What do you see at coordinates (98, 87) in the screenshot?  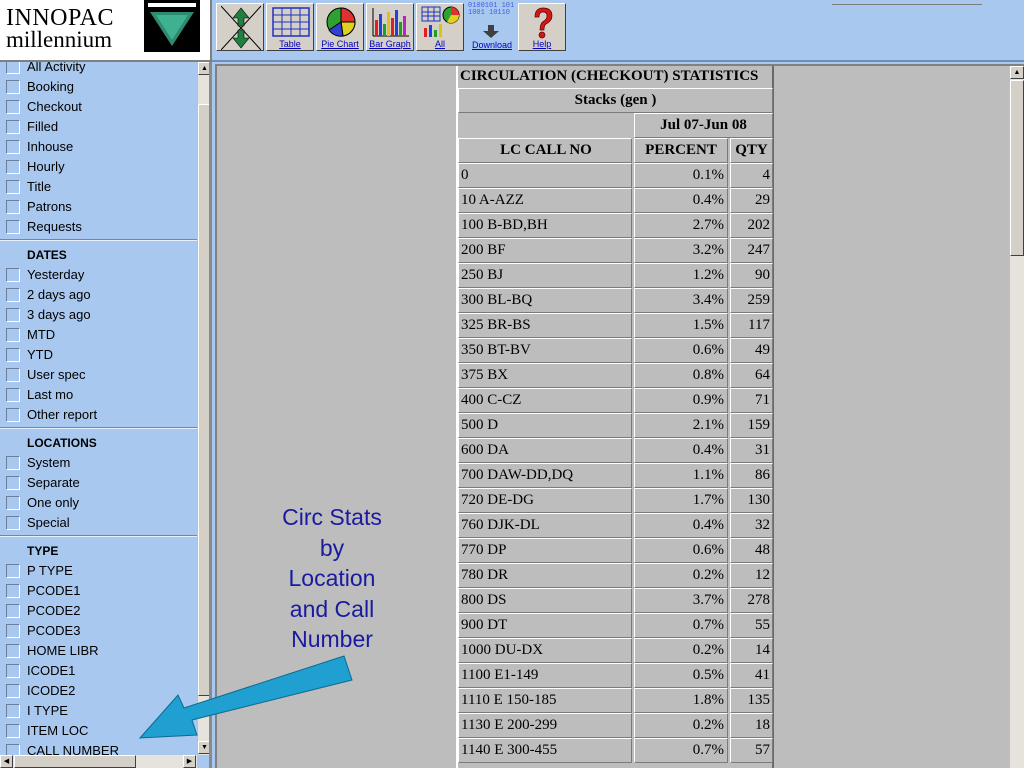 I see `sidebar-option: Booking` at bounding box center [98, 87].